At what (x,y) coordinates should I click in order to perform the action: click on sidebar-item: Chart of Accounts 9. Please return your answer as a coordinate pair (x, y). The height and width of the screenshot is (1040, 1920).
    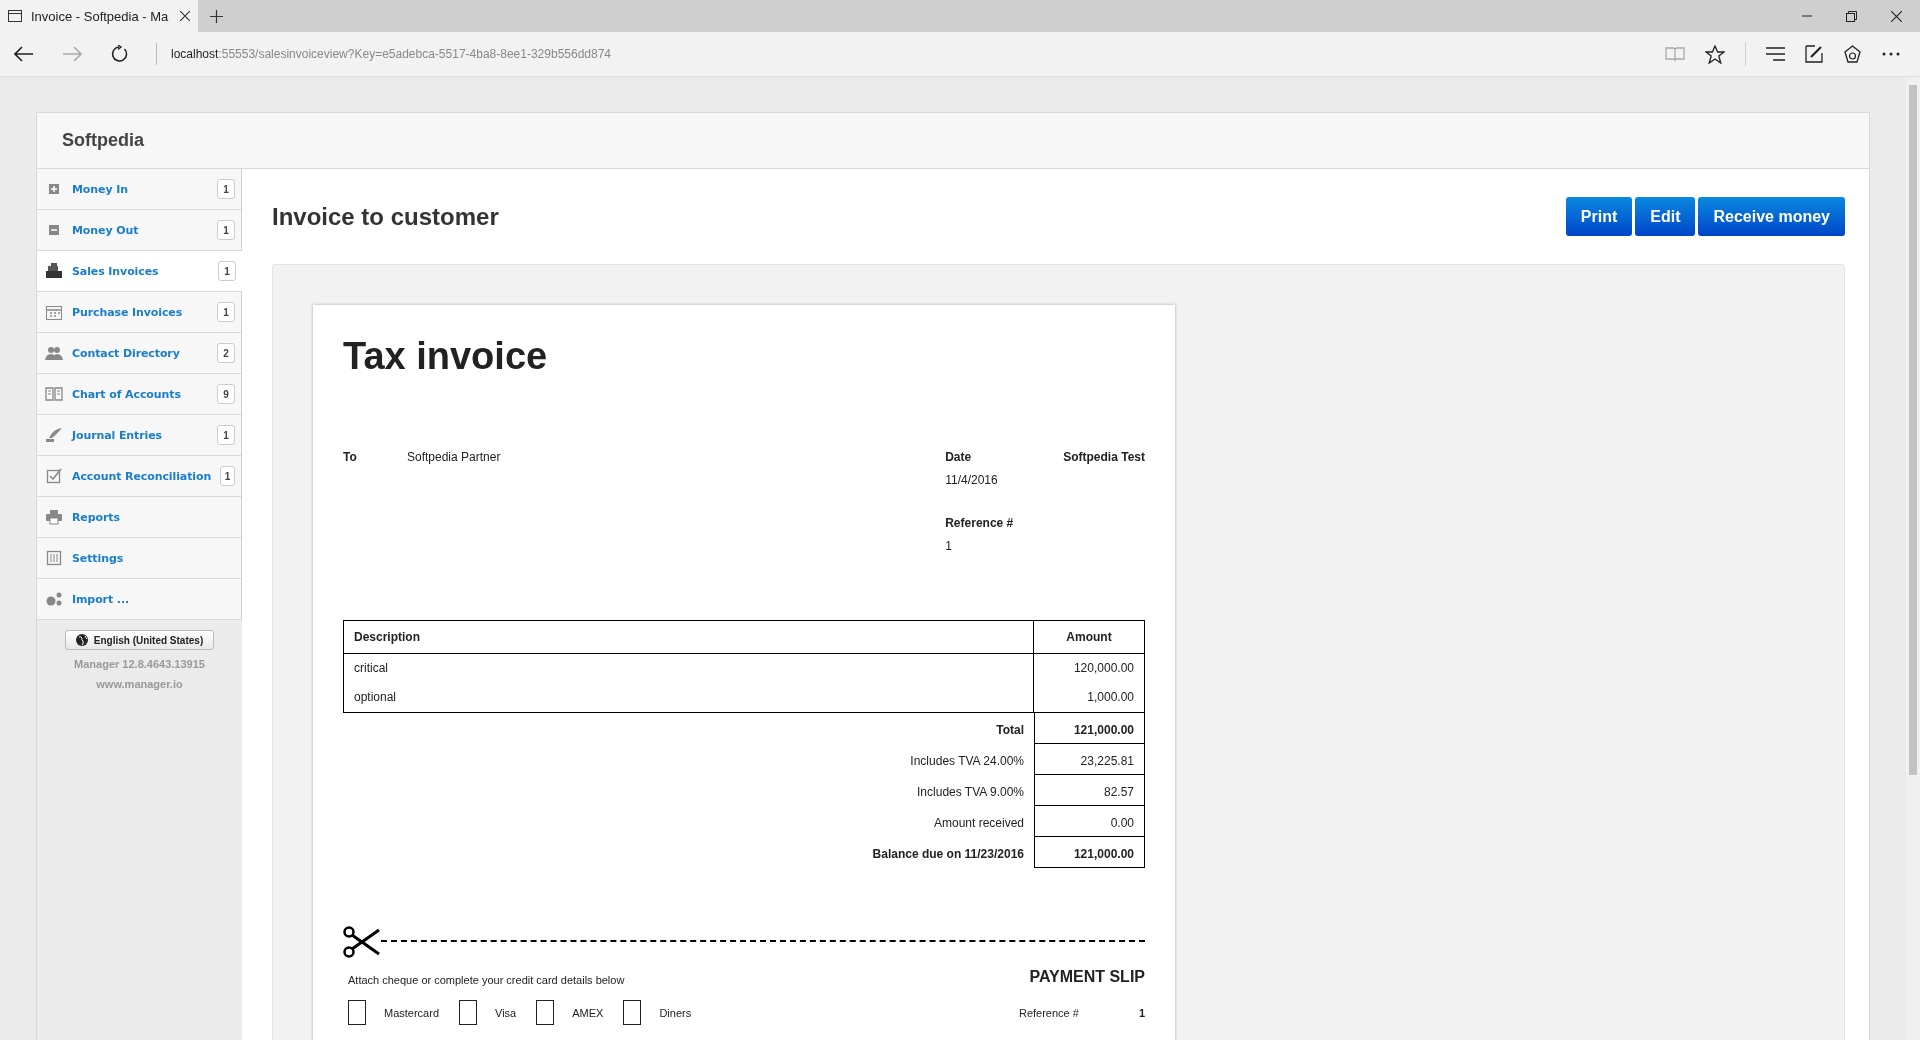
    Looking at the image, I should click on (139, 394).